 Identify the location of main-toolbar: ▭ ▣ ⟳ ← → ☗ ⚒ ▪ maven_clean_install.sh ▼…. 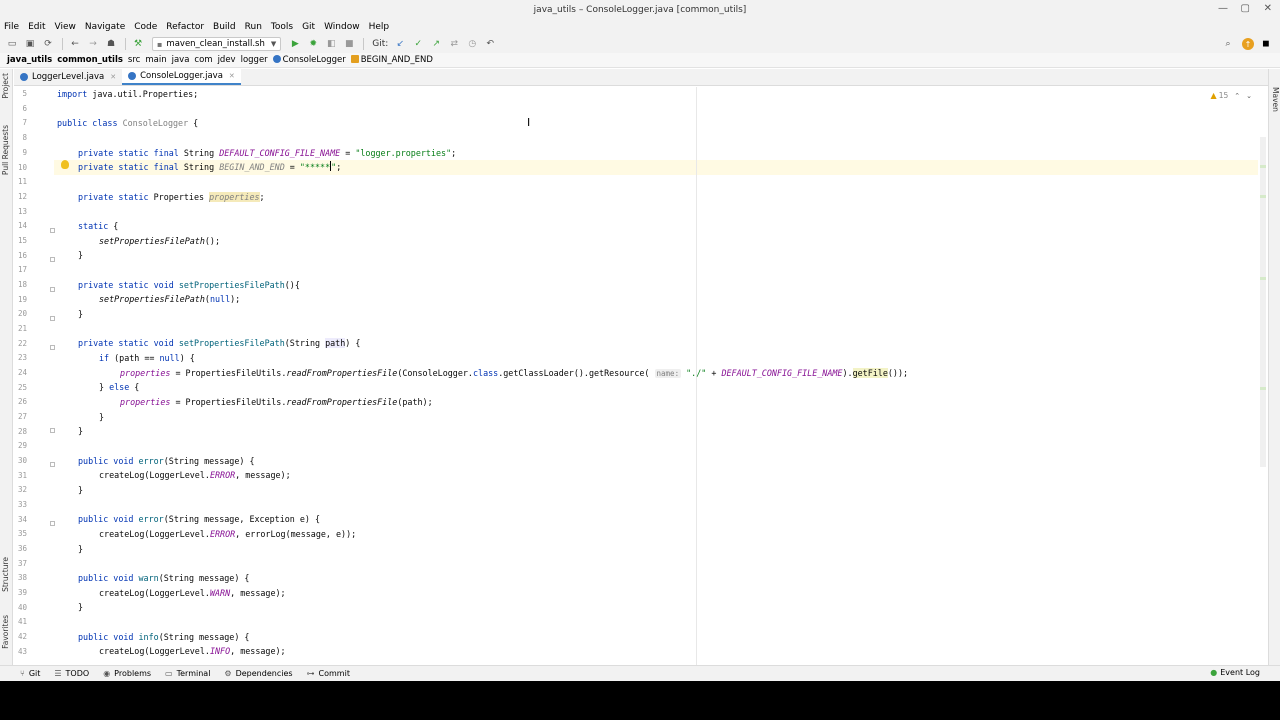
(640, 44).